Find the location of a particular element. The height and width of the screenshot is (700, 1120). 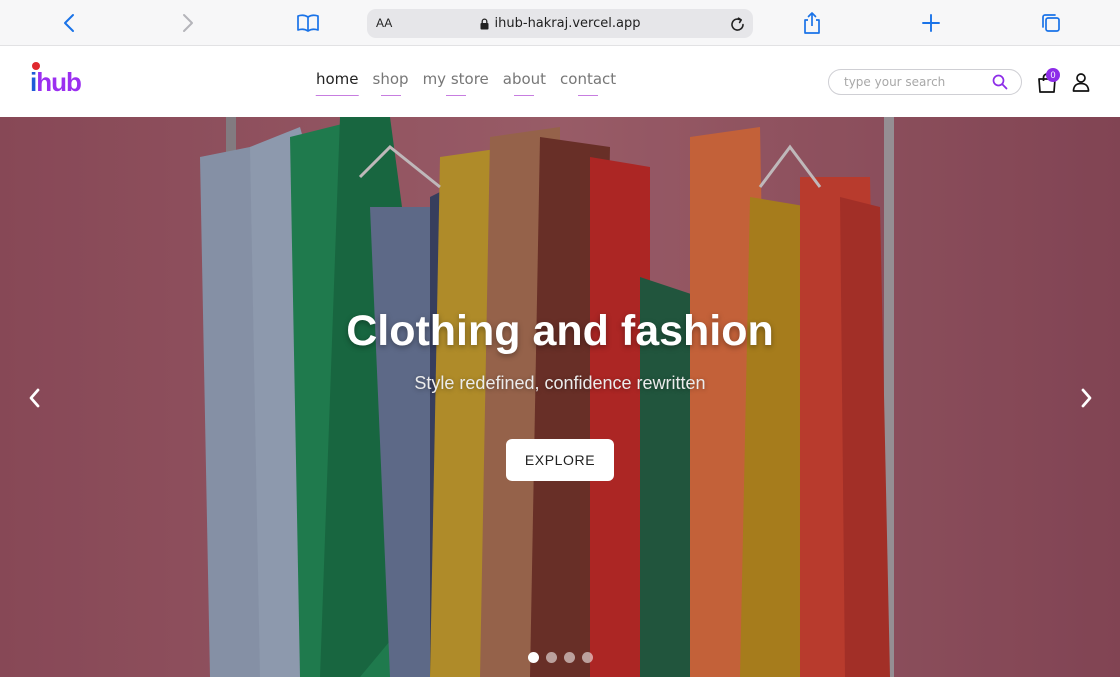

carousel-next-button is located at coordinates (1087, 398).